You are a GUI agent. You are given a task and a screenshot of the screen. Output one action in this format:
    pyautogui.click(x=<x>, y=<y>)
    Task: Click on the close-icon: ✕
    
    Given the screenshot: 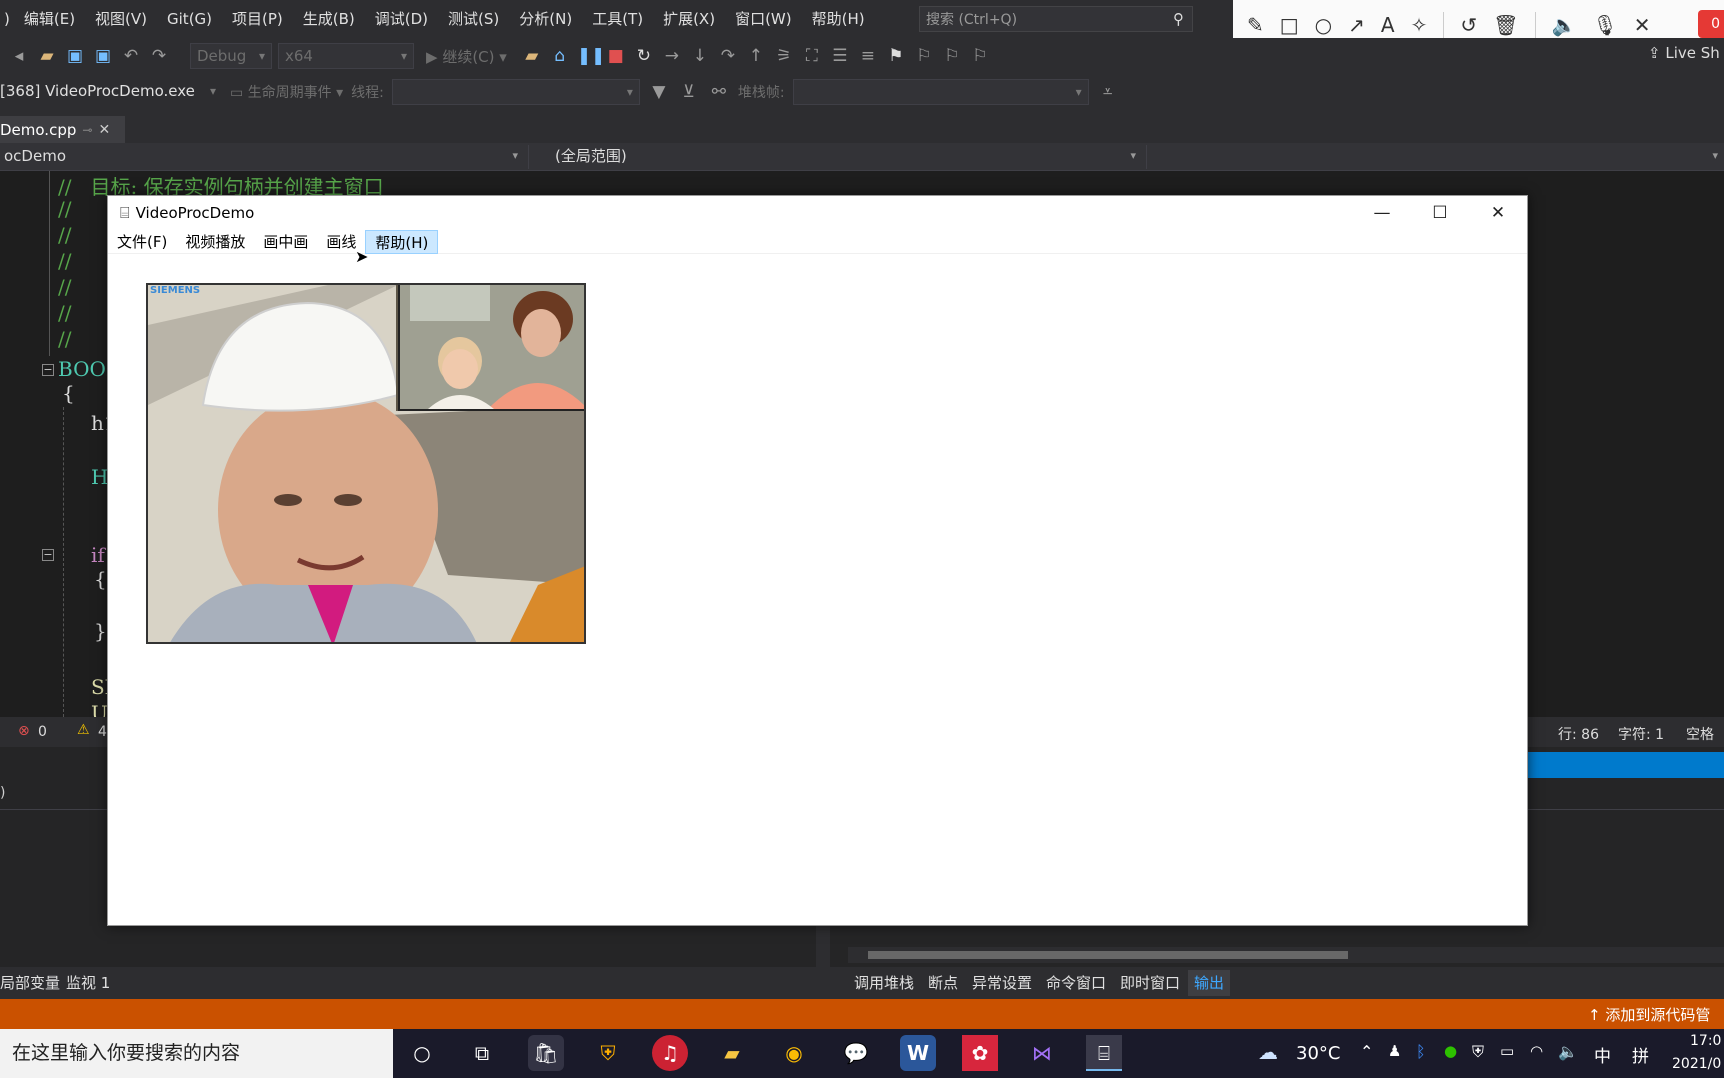 What is the action you would take?
    pyautogui.click(x=1642, y=25)
    